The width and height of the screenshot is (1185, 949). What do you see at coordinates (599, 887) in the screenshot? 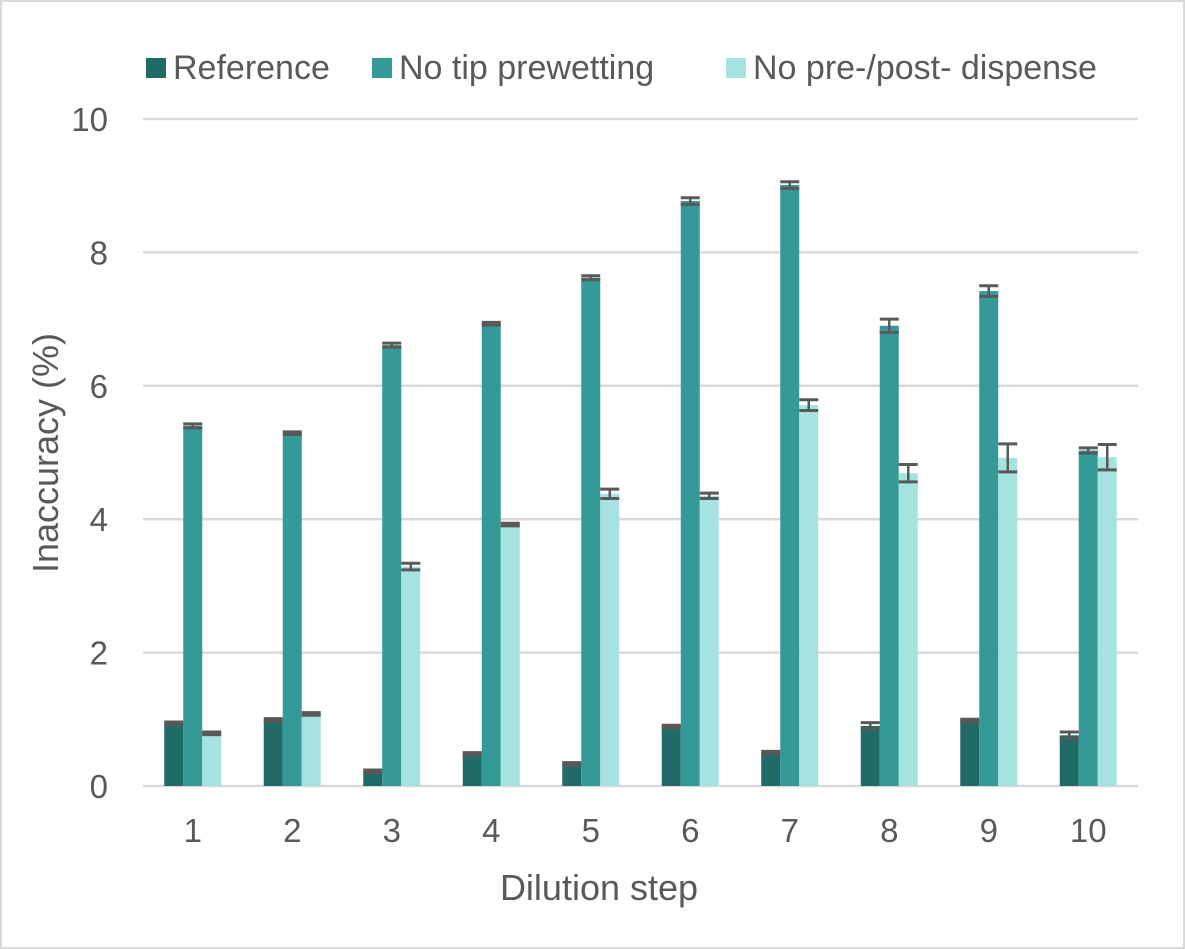
I see `x-axis-label: Dilution step` at bounding box center [599, 887].